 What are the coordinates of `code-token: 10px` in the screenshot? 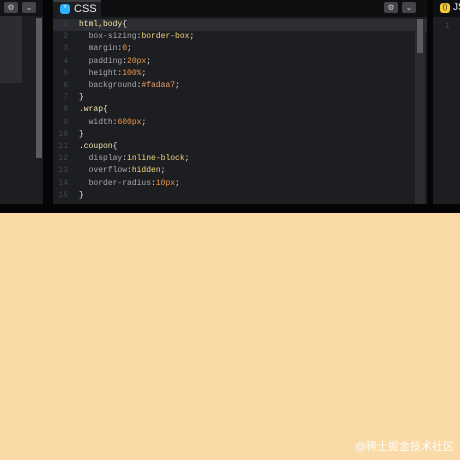 It's located at (165, 183).